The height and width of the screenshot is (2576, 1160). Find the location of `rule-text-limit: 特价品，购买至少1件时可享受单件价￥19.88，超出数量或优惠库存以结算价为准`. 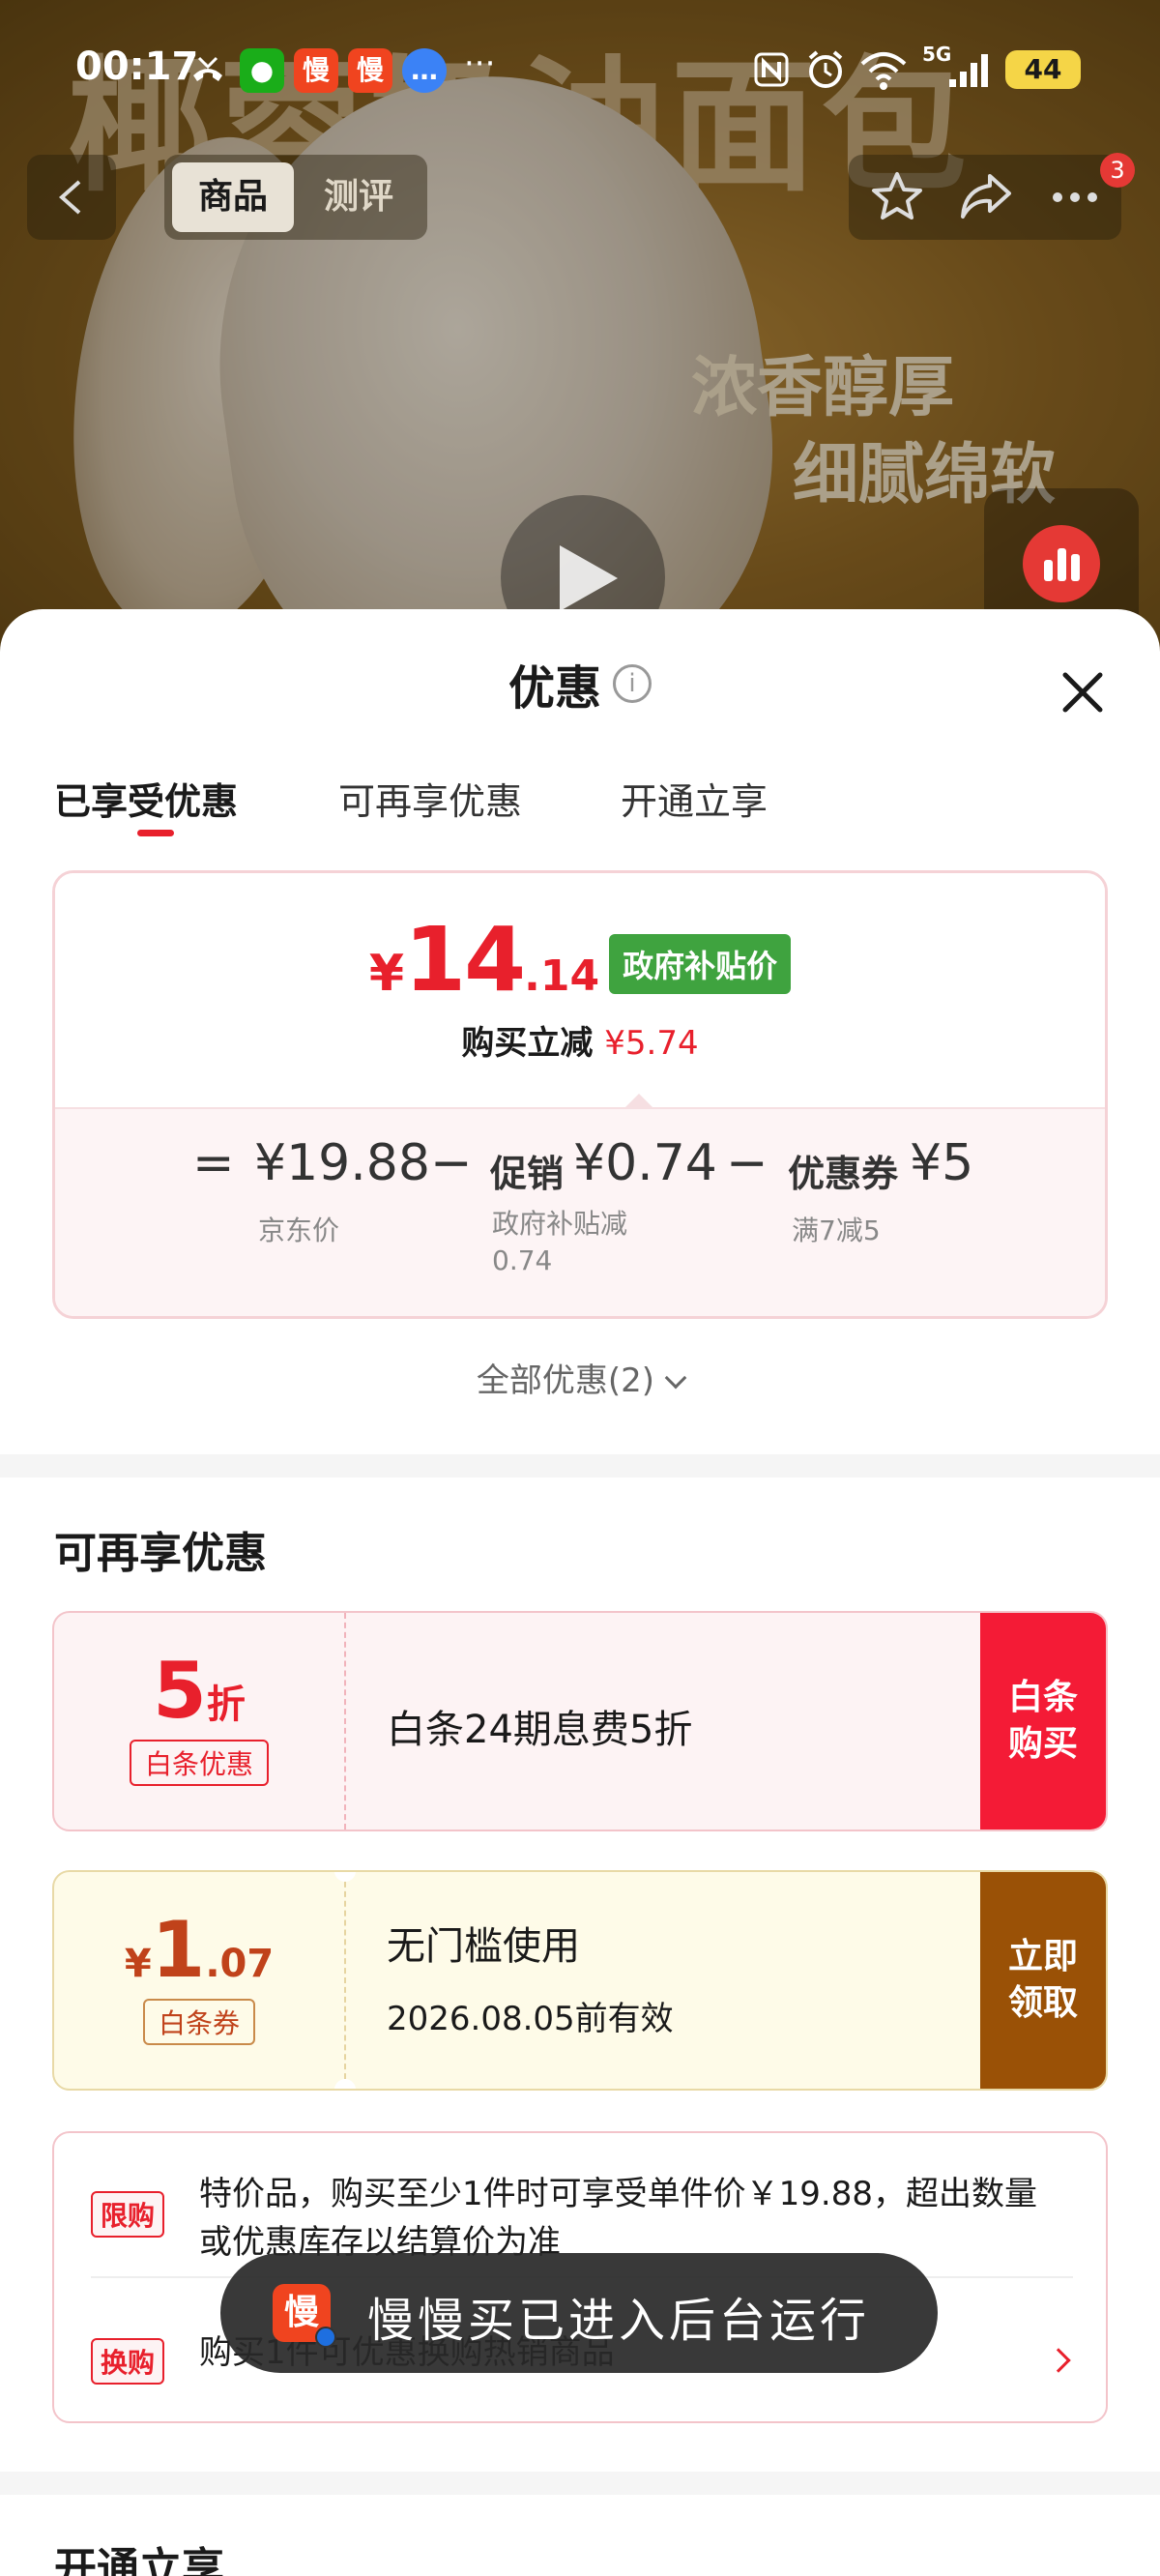

rule-text-limit: 特价品，购买至少1件时可享受单件价￥19.88，超出数量或优惠库存以结算价为准 is located at coordinates (618, 2218).